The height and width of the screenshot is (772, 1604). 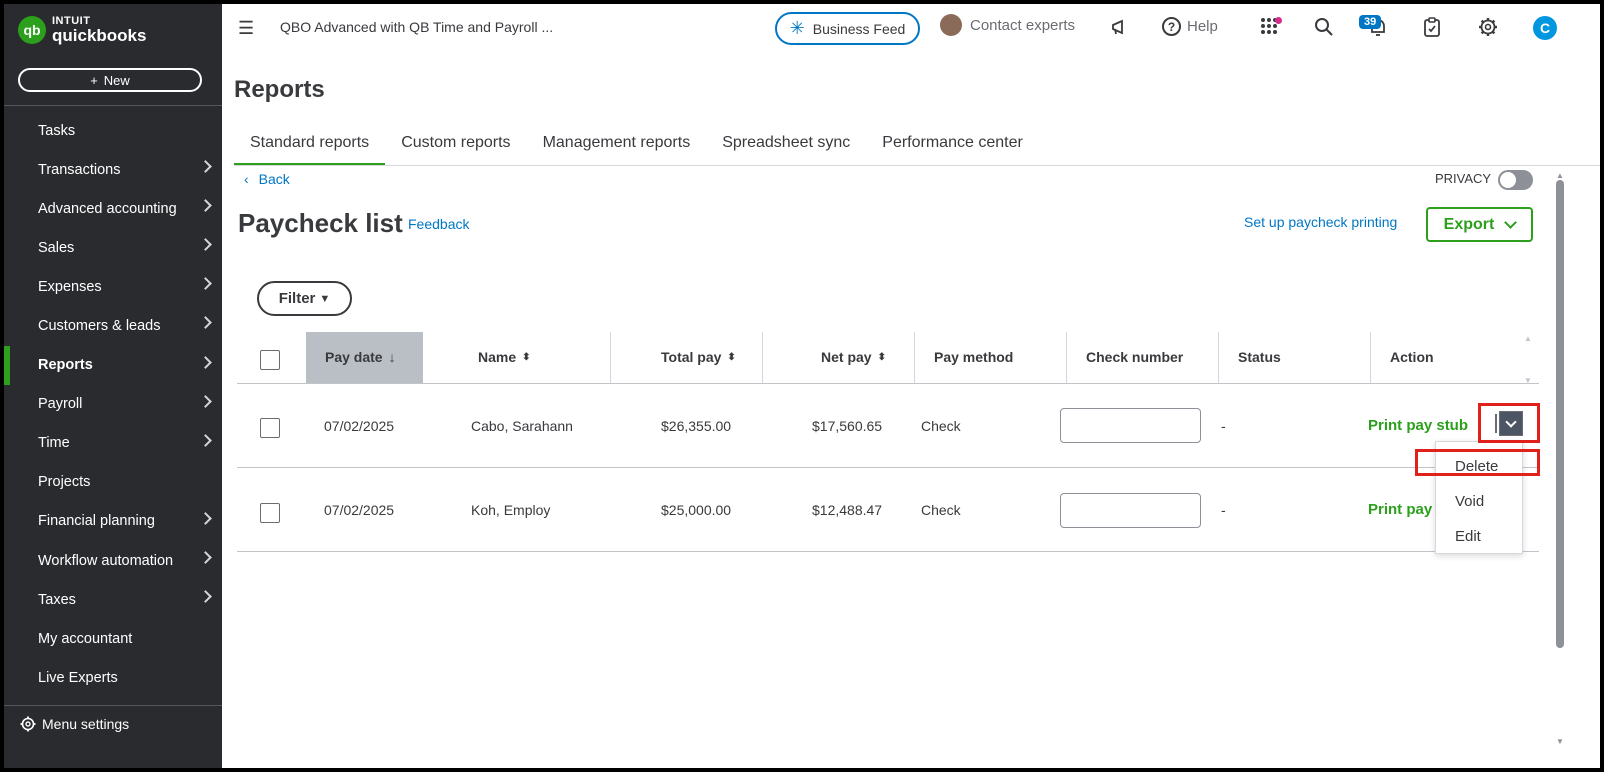 What do you see at coordinates (1488, 30) in the screenshot?
I see `settings-gear-icon` at bounding box center [1488, 30].